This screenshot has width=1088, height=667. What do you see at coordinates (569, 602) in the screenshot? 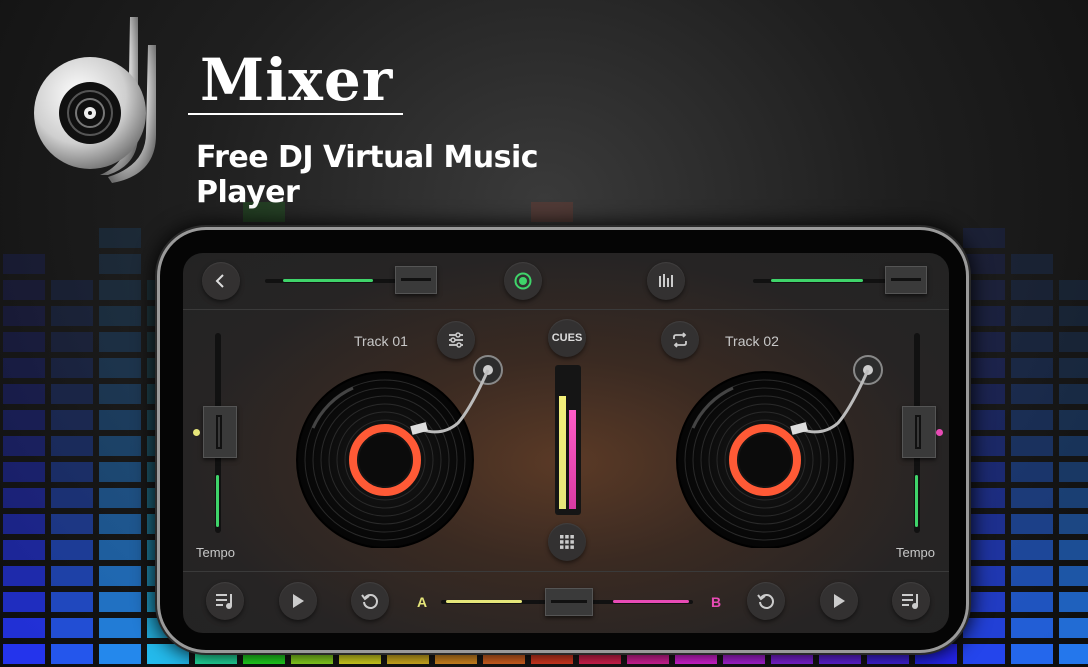
I see `crossfader-knob` at bounding box center [569, 602].